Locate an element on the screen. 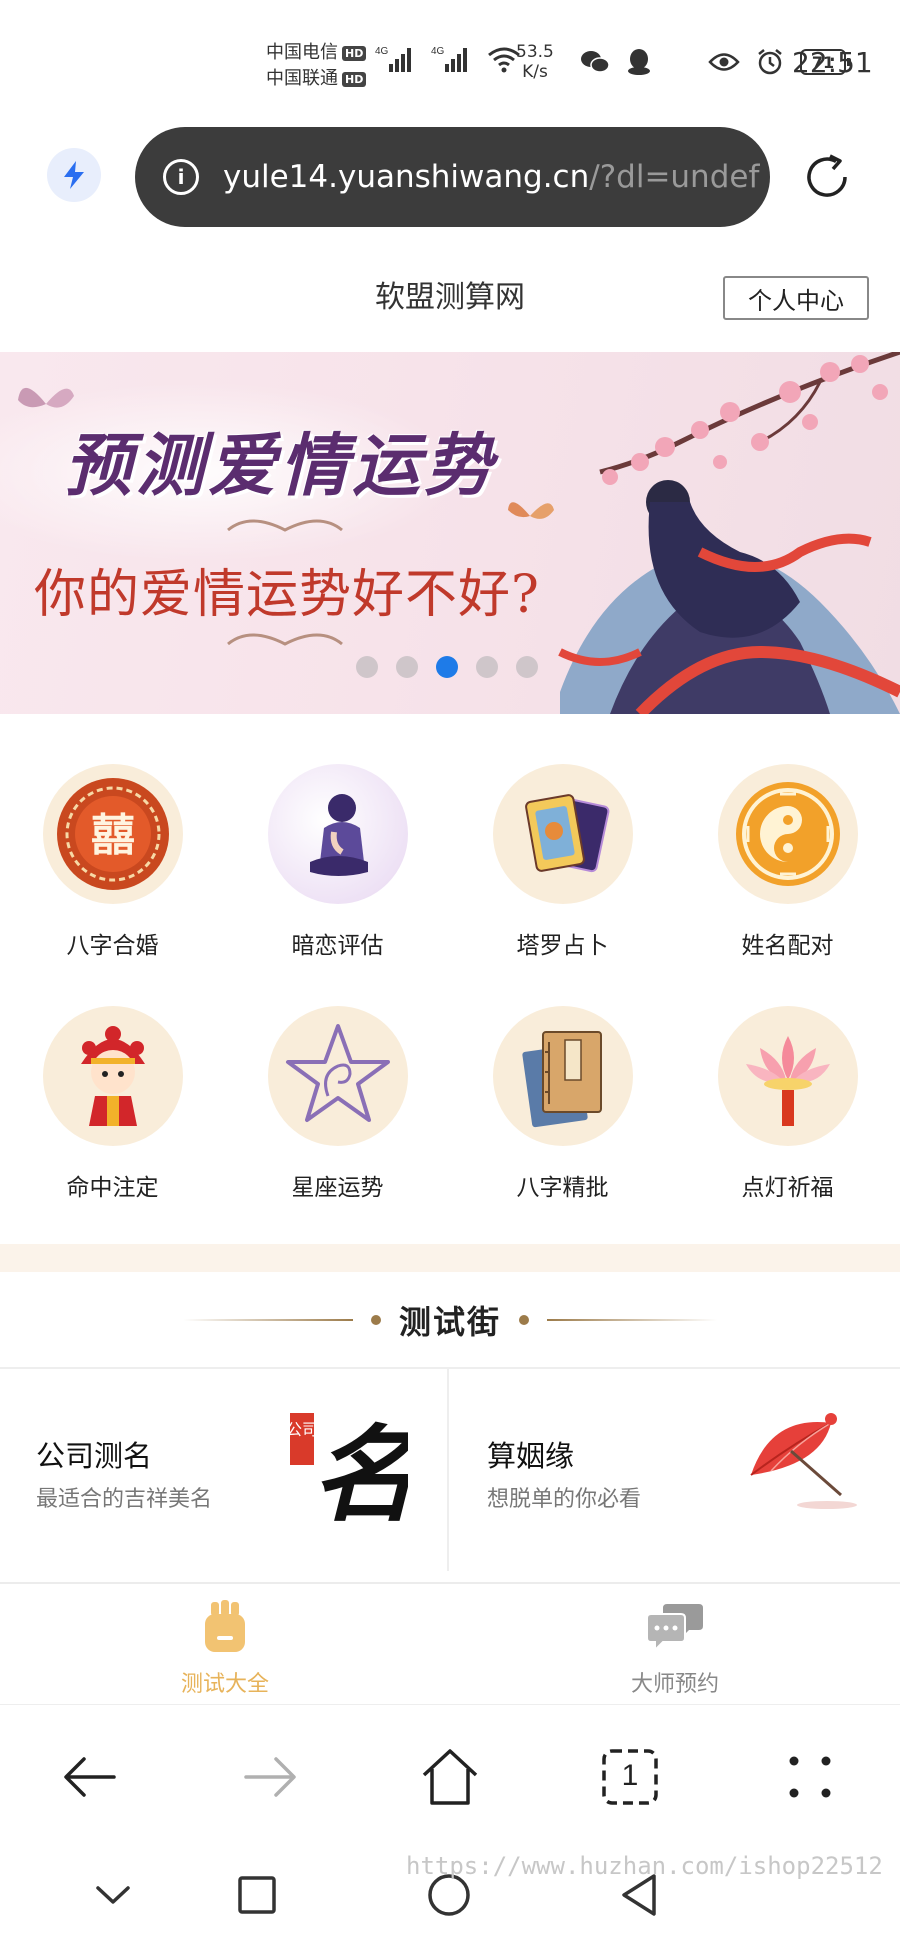  category-item: 星座运势 is located at coordinates (337, 1104).